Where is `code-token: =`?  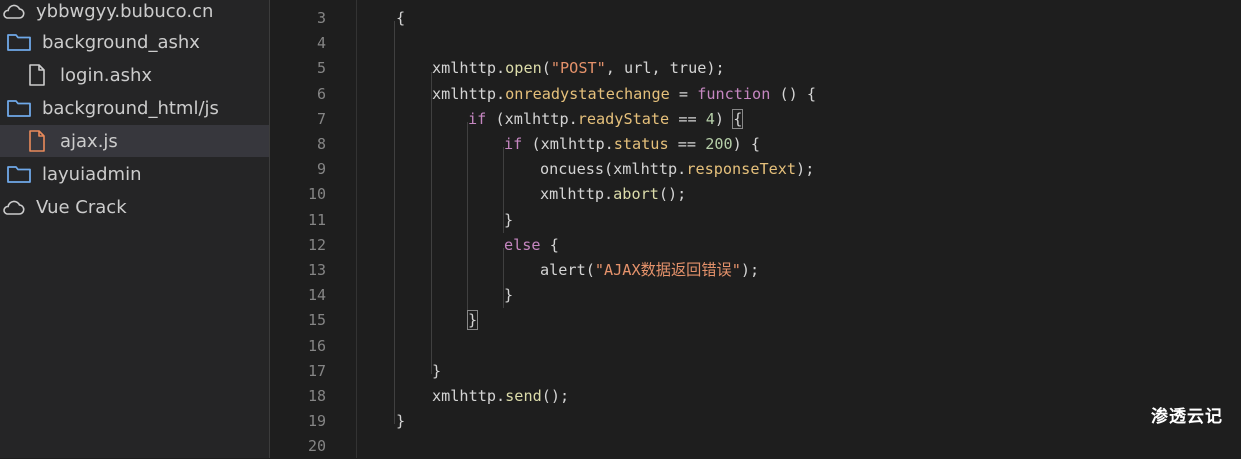 code-token: = is located at coordinates (683, 93).